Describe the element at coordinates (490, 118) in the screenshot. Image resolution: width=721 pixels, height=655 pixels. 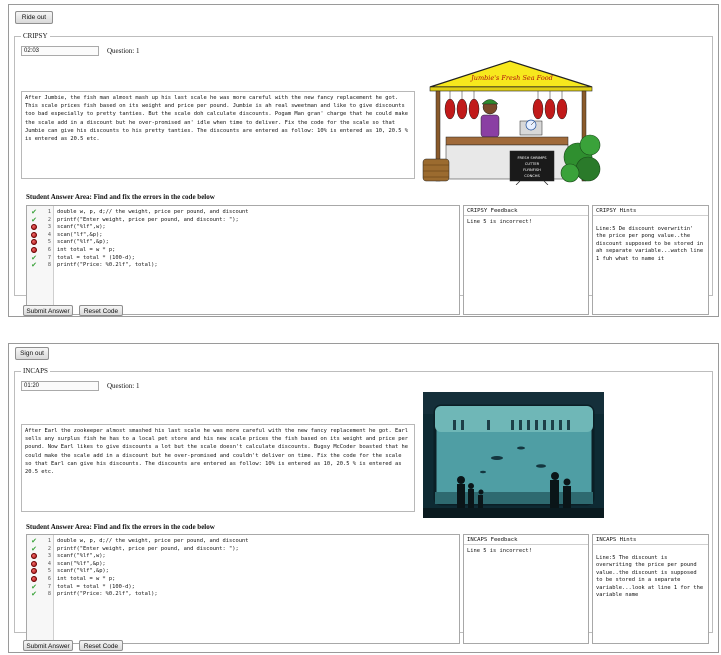
I see `vendor-figure` at that location.